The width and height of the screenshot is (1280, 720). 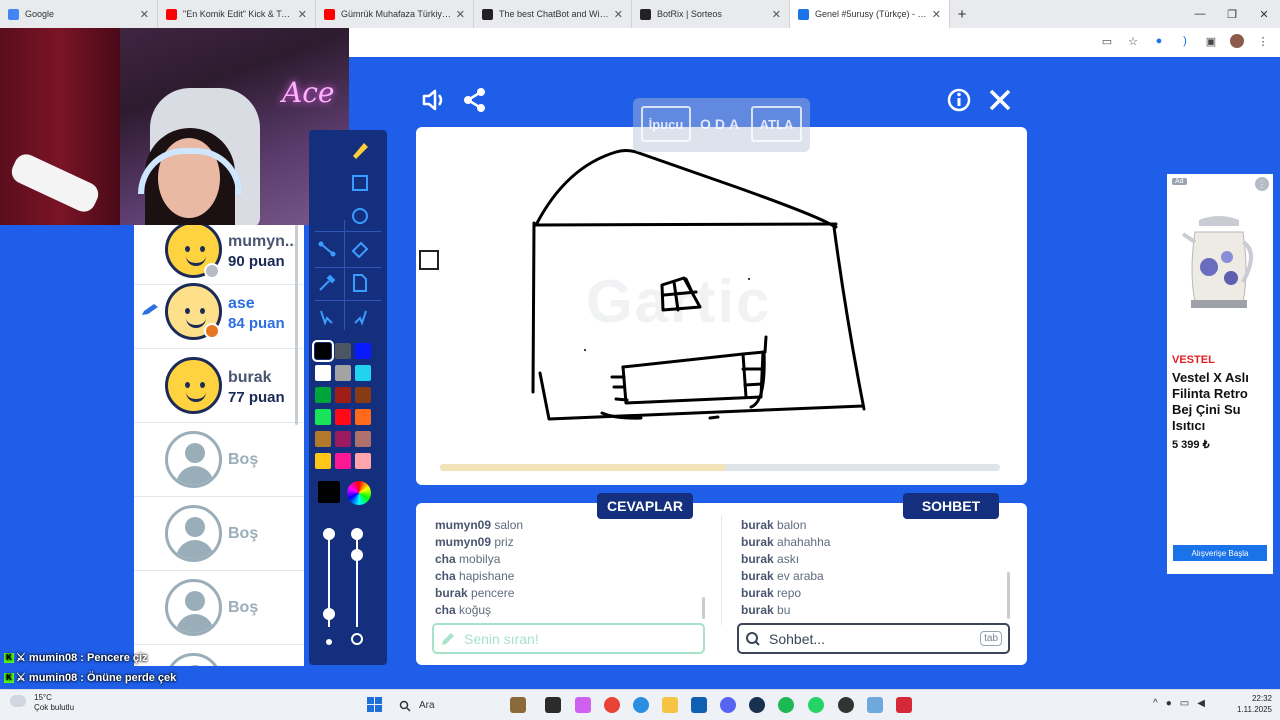 What do you see at coordinates (395, 14) in the screenshot?
I see `browser-tab: Gümrük Muhafaza Türkiye 16.1✕` at bounding box center [395, 14].